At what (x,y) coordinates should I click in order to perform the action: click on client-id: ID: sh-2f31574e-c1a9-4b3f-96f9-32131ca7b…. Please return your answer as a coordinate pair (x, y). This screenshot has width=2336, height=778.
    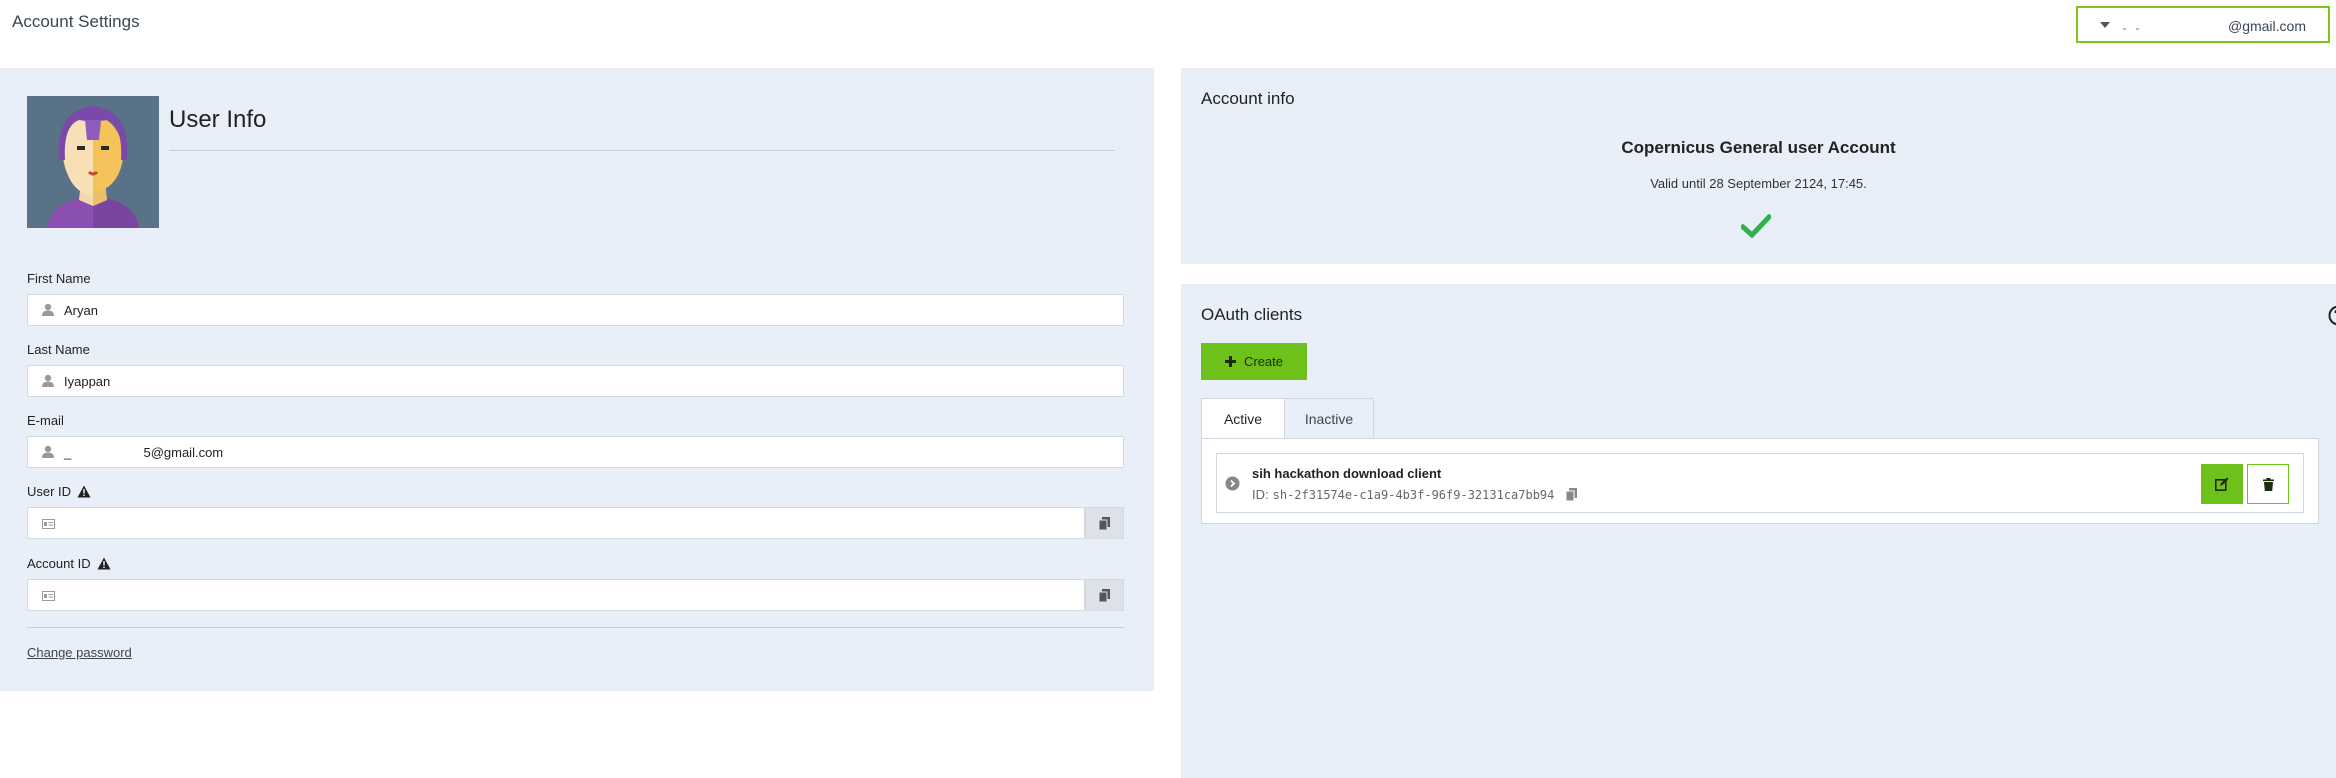
    Looking at the image, I should click on (1415, 494).